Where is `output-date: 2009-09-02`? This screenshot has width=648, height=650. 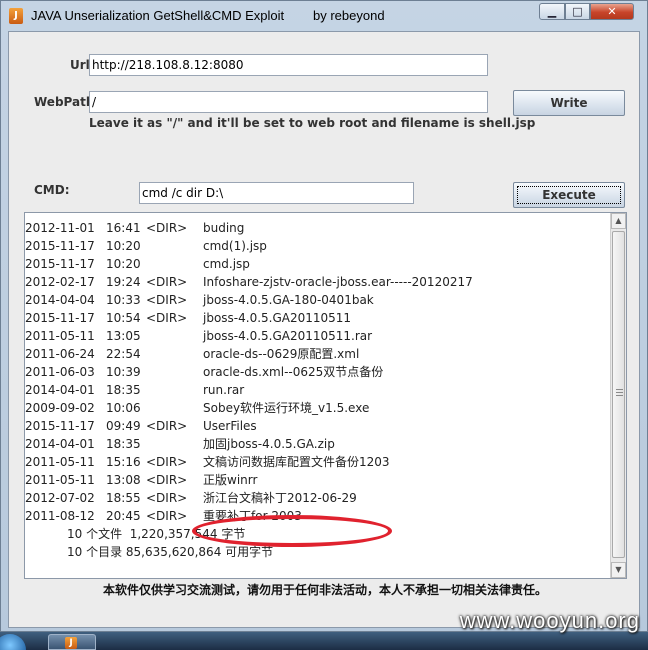
output-date: 2009-09-02 is located at coordinates (60, 408).